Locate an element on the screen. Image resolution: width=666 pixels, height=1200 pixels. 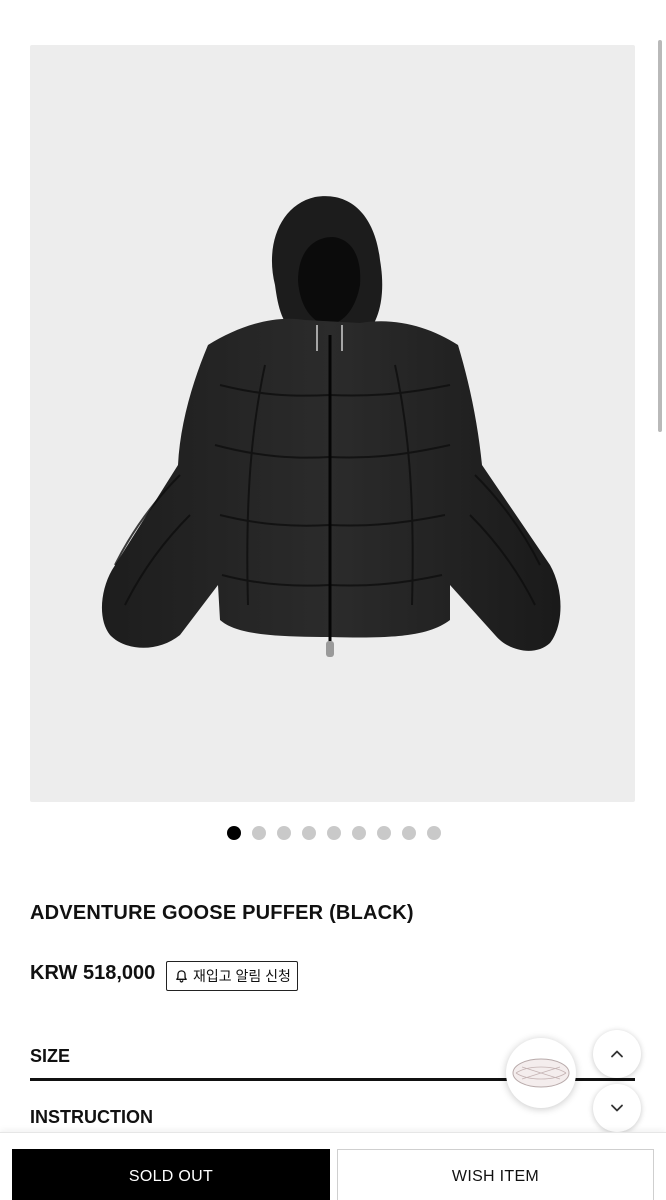
product-title: ADVENTURE GOOSE PUFFER (BLACK) is located at coordinates (222, 913).